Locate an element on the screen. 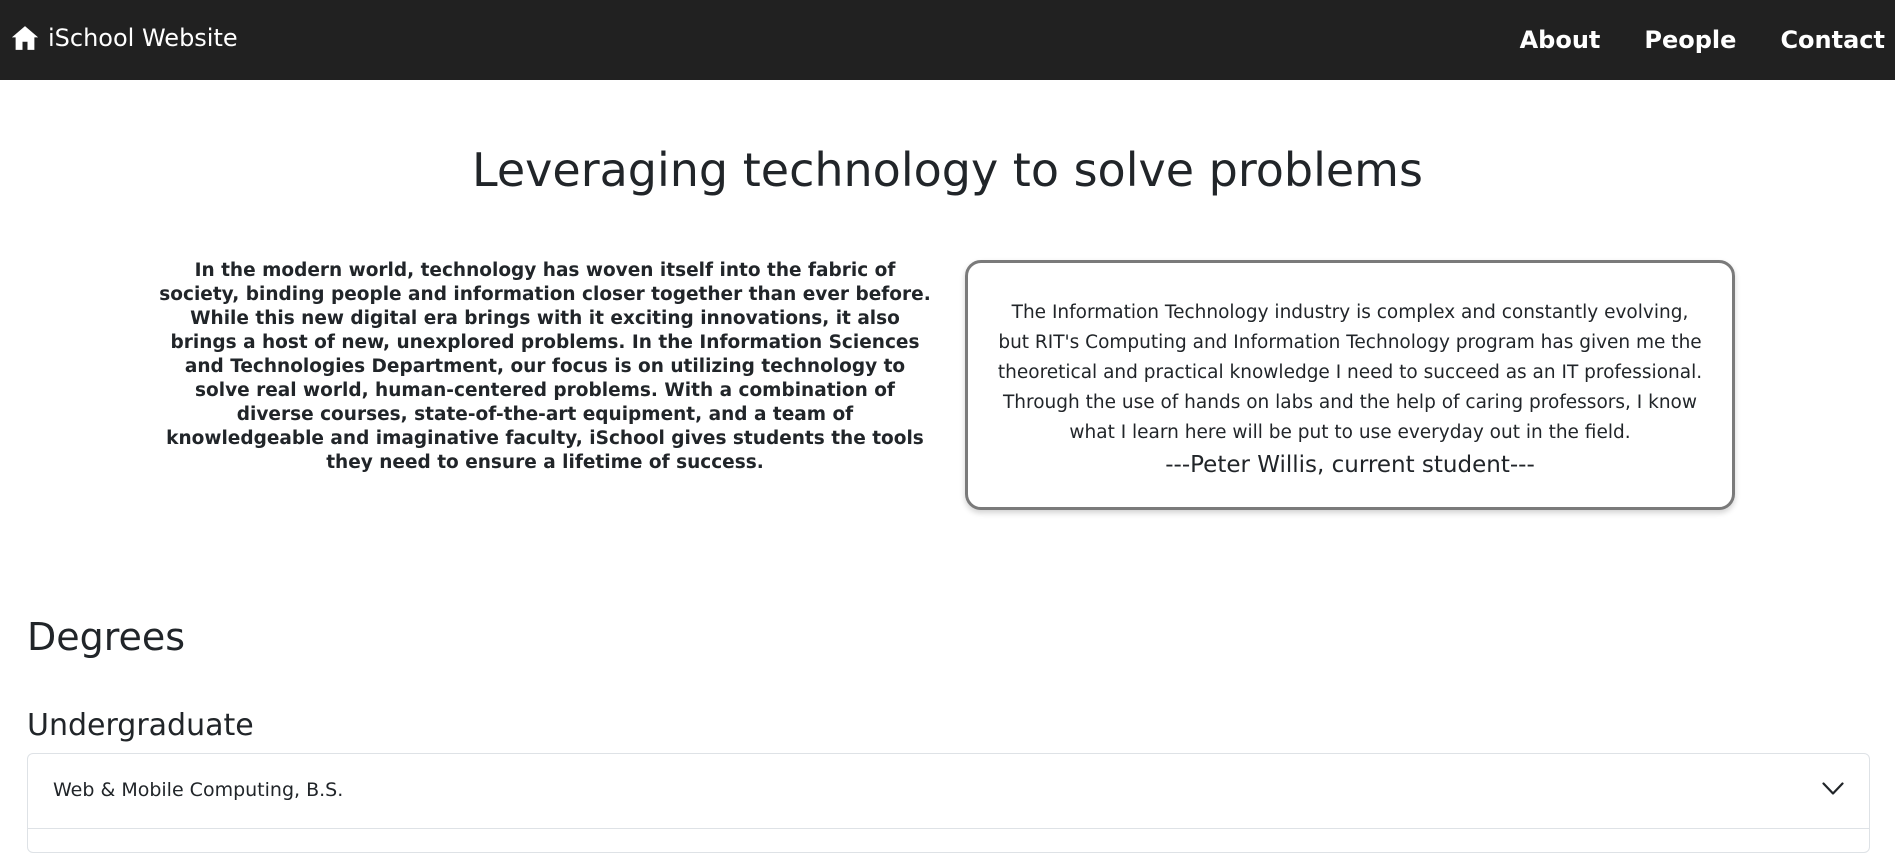  accordion-item-web-mobile-computing: Web & Mobile Computing, B.S. is located at coordinates (948, 791).